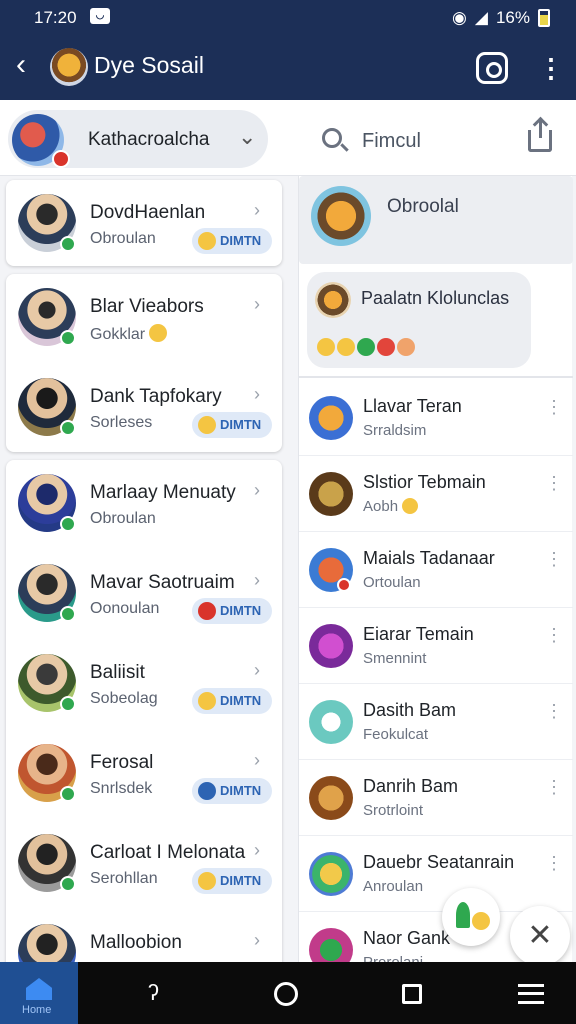 Image resolution: width=576 pixels, height=1024 pixels. Describe the element at coordinates (144, 775) in the screenshot. I see `list-item: Ferosal Snrlsdek › DIMTN` at that location.